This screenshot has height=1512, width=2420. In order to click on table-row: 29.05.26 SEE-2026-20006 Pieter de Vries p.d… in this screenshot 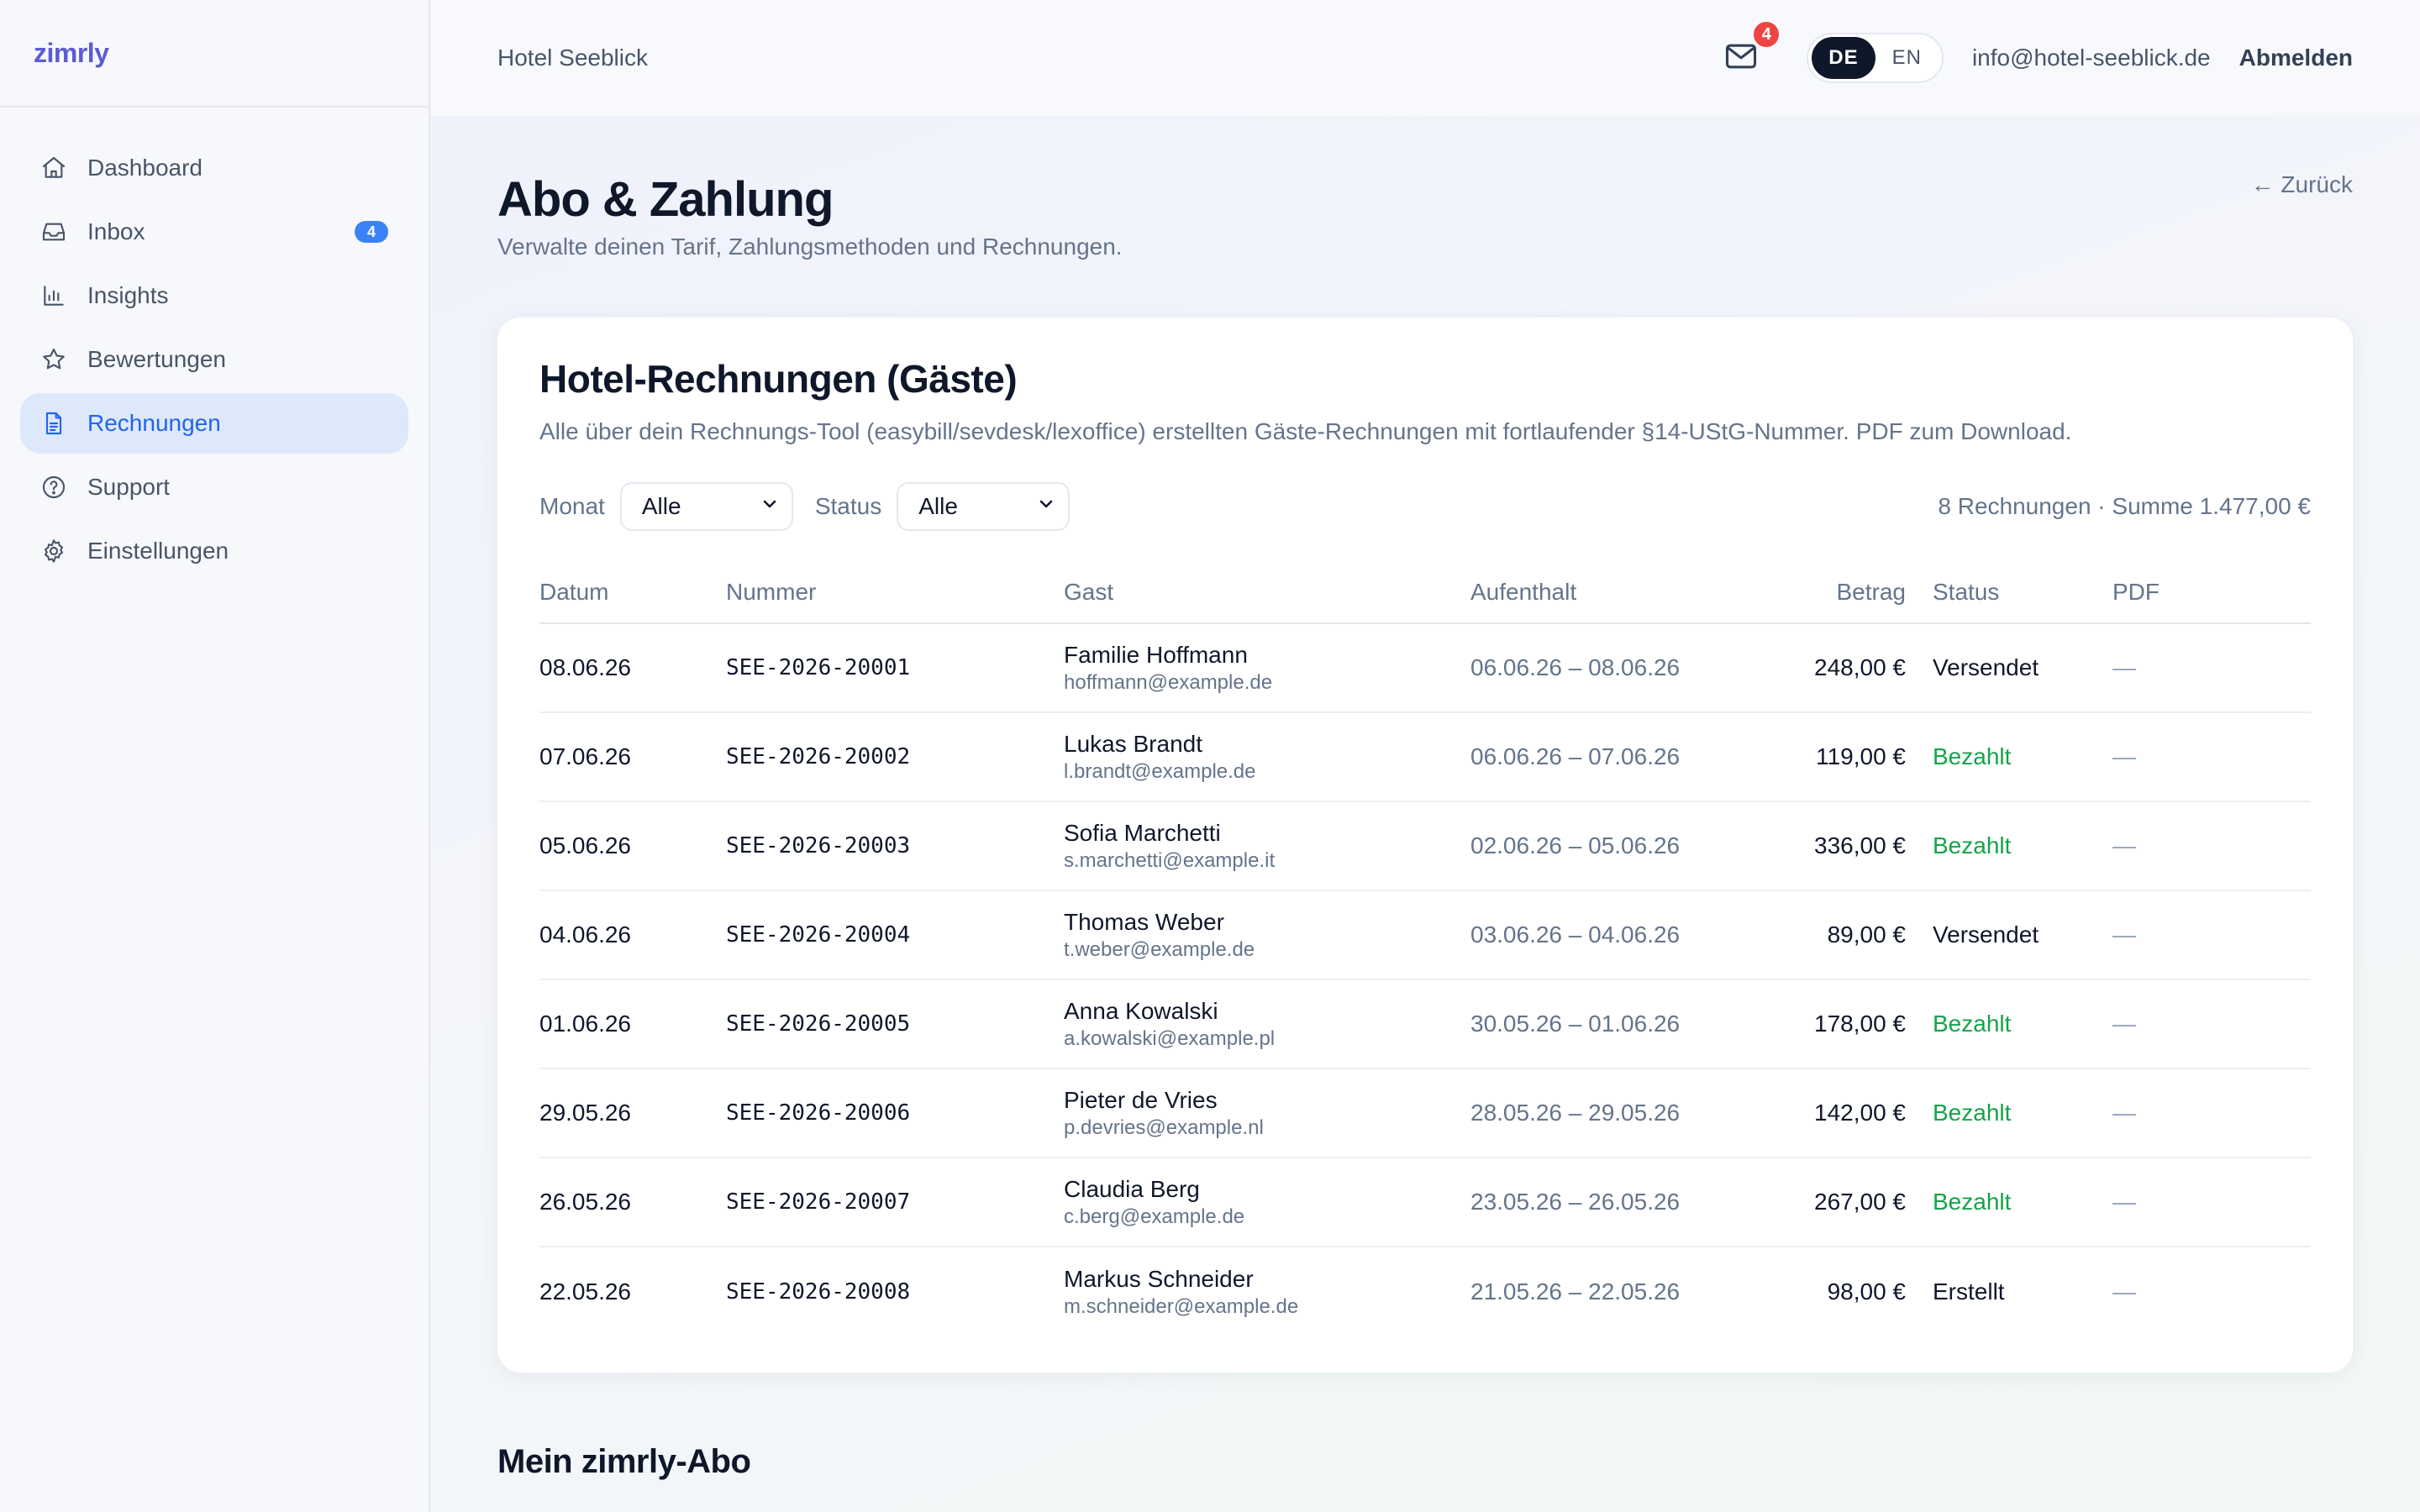, I will do `click(1425, 1113)`.